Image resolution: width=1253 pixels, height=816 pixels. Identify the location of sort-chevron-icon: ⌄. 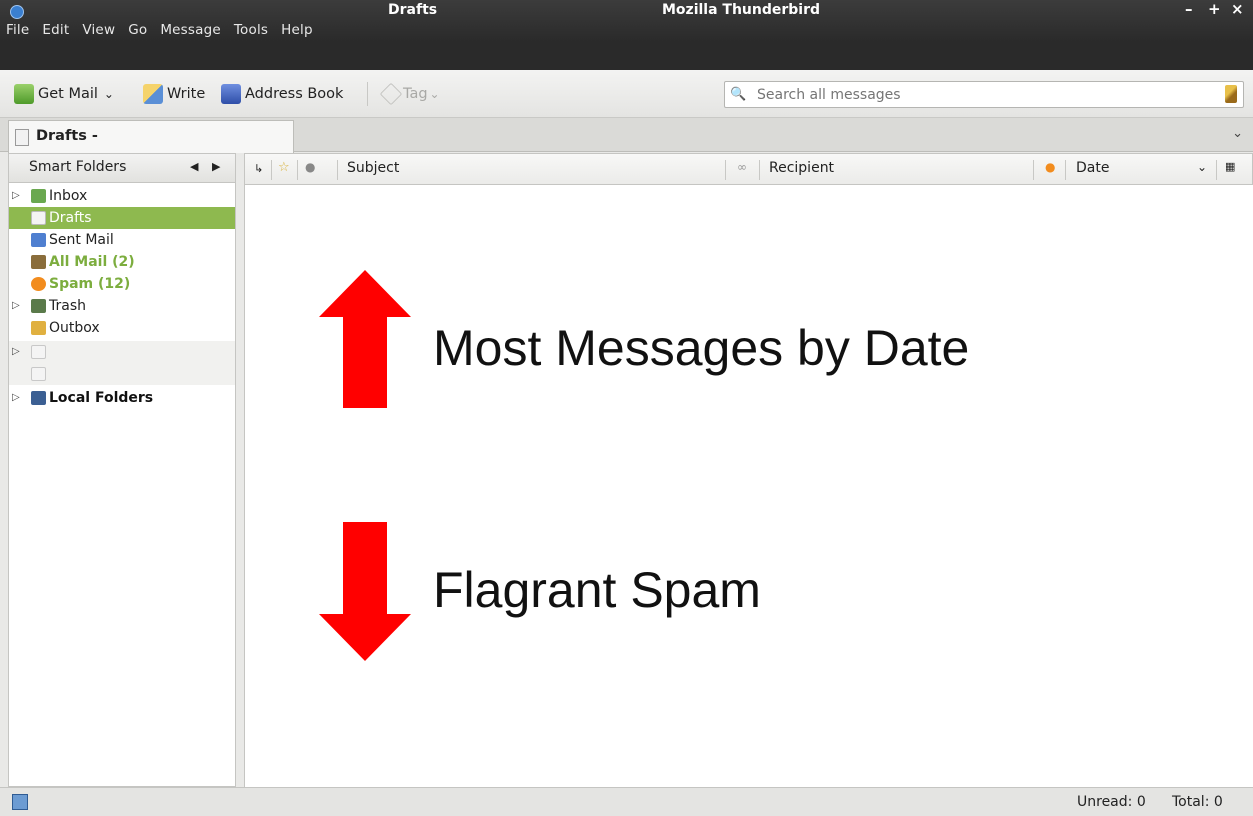
(1202, 167).